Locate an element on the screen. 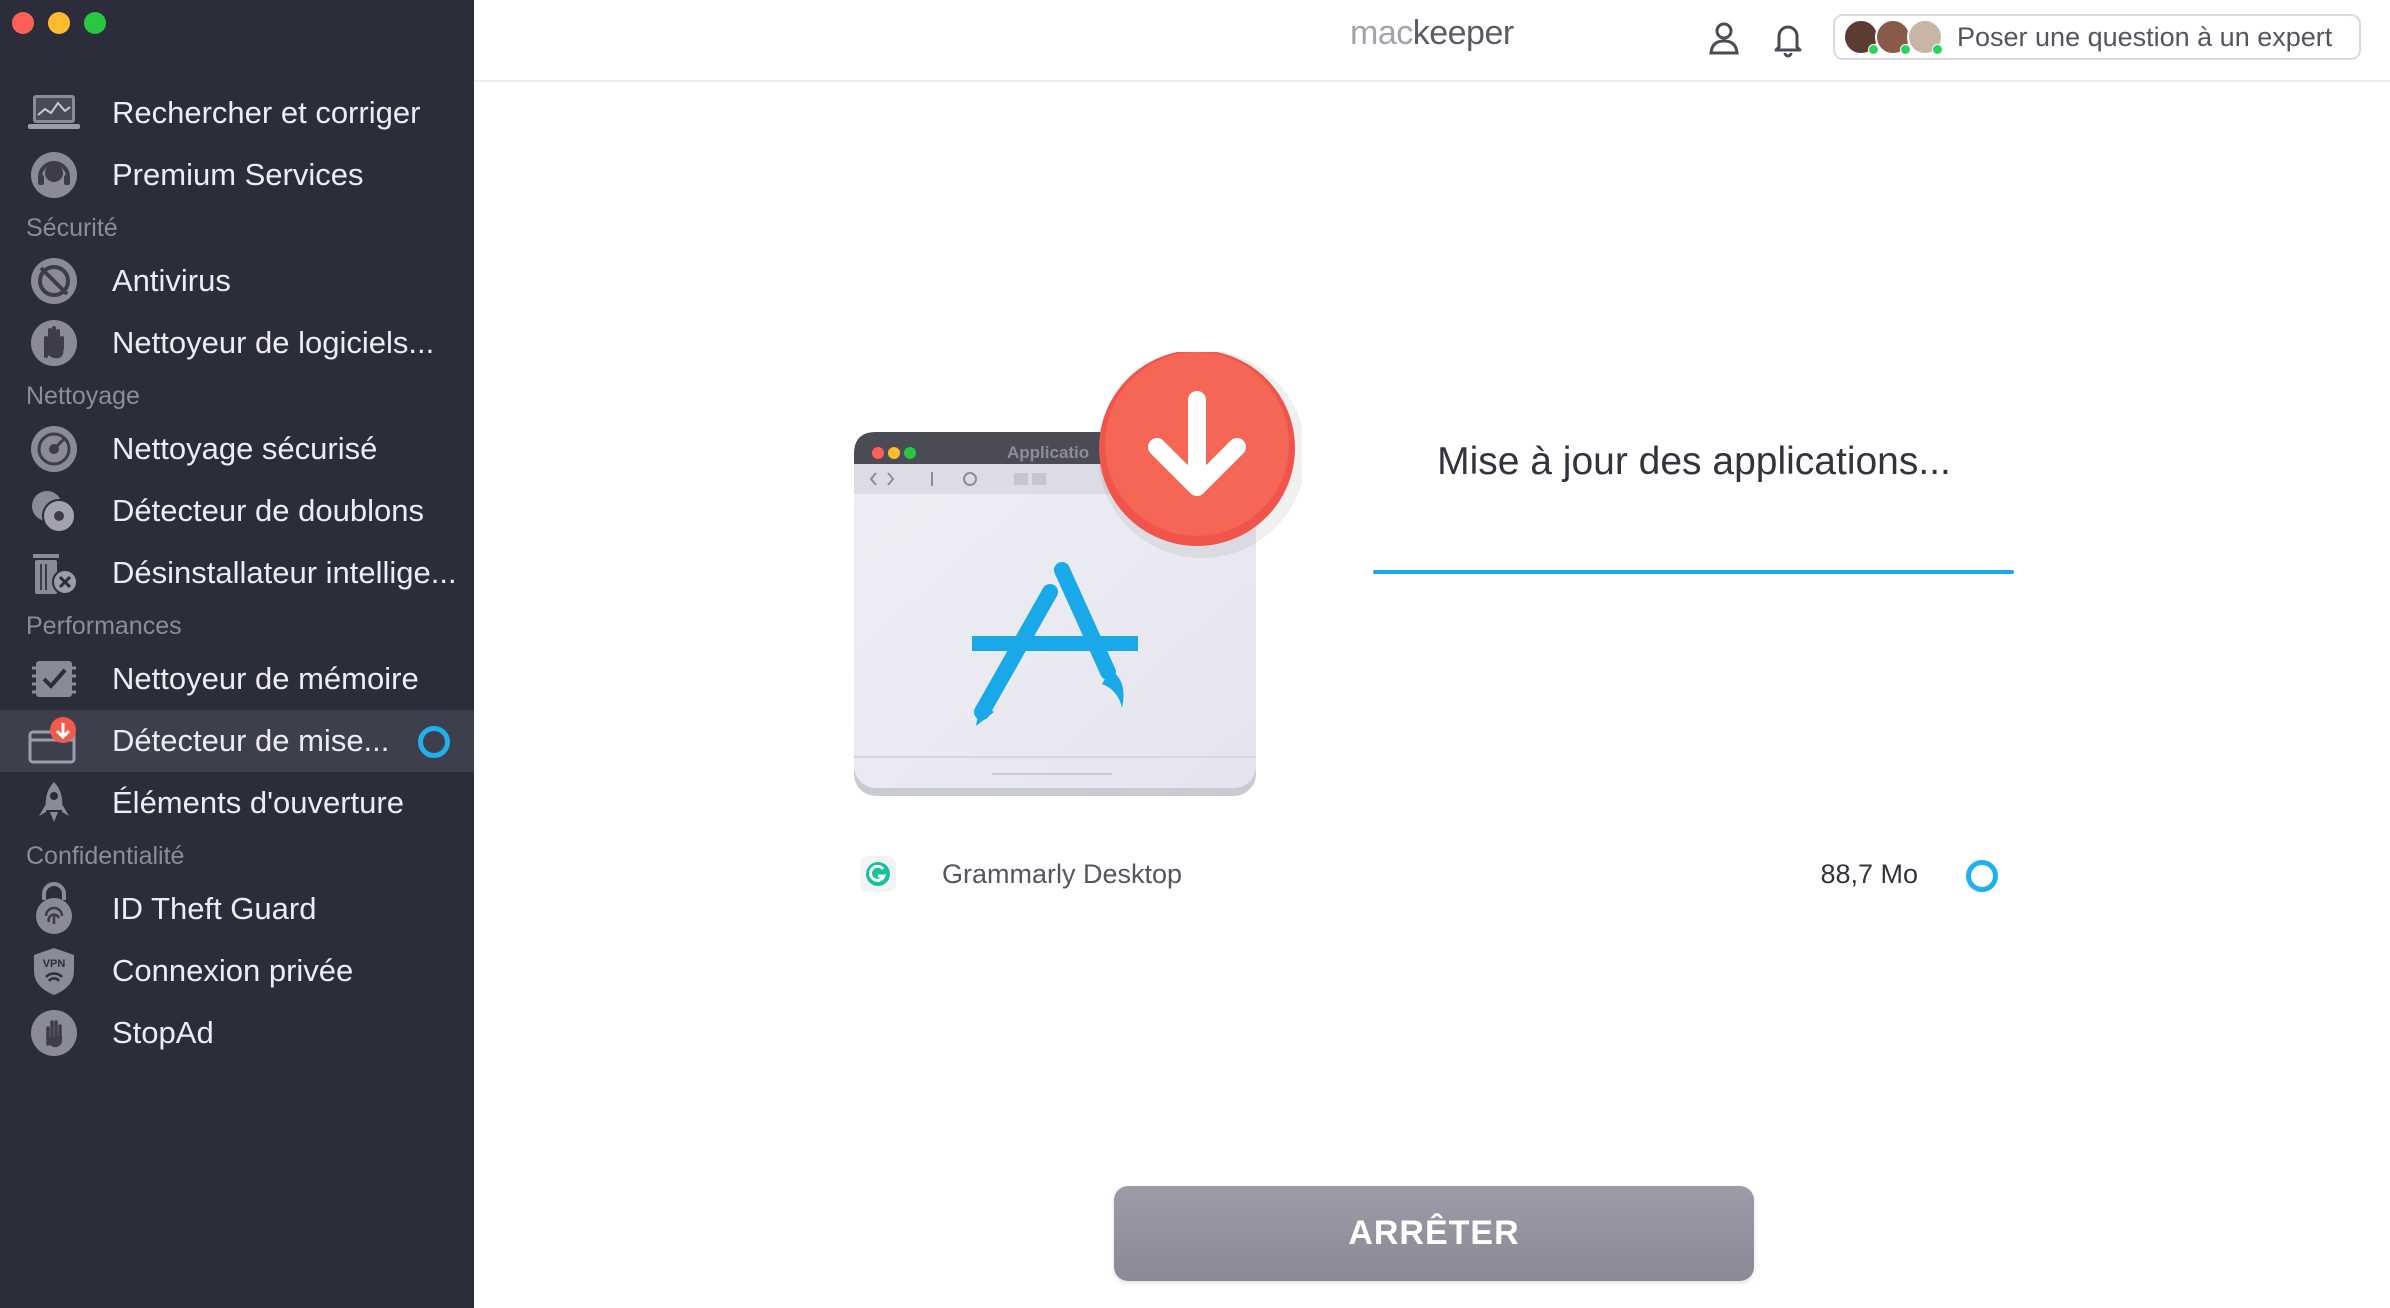 The height and width of the screenshot is (1308, 2390). sidebar-item-label: Antivirus is located at coordinates (171, 280).